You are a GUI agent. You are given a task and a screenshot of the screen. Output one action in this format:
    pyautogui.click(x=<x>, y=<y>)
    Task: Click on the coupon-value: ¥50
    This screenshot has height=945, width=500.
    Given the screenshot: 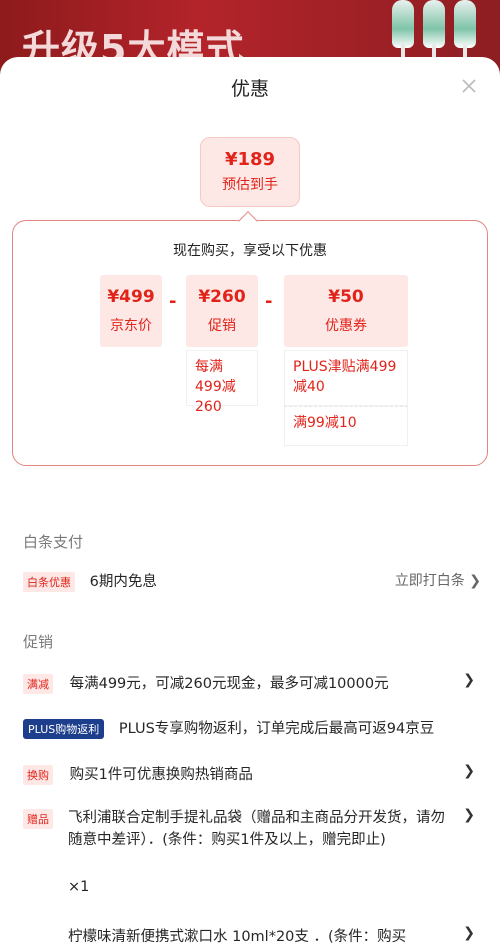 What is the action you would take?
    pyautogui.click(x=346, y=297)
    